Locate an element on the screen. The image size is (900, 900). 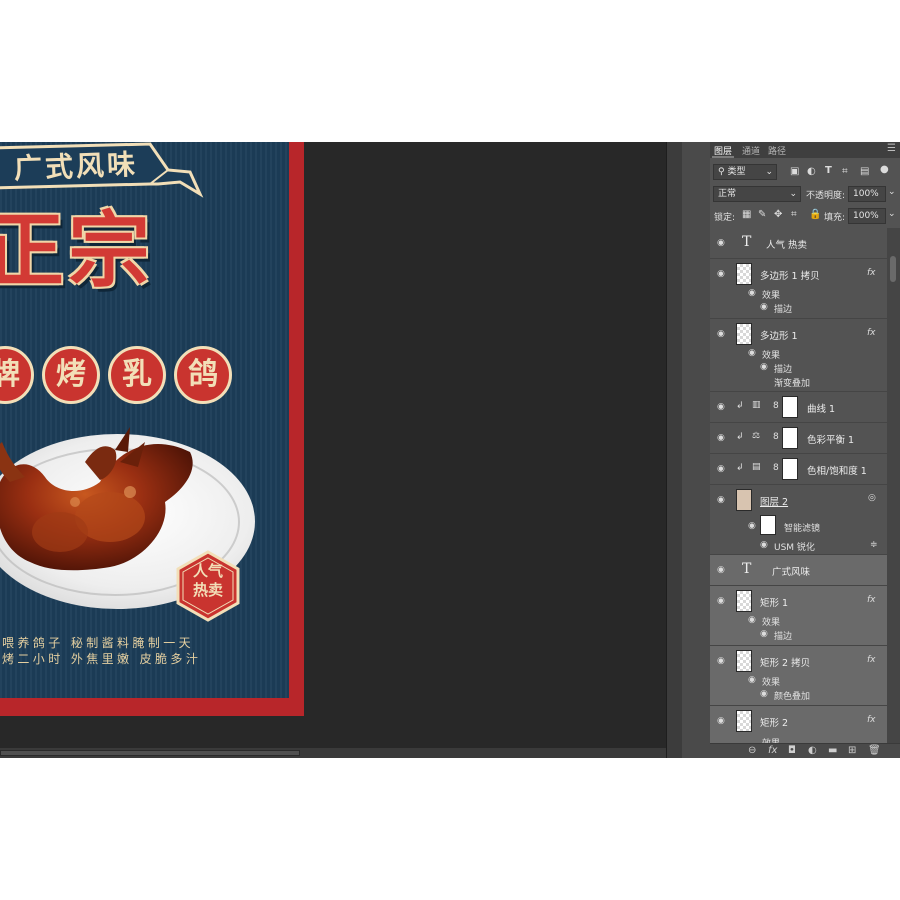
title-circle-2: 烤 is located at coordinates (71, 375).